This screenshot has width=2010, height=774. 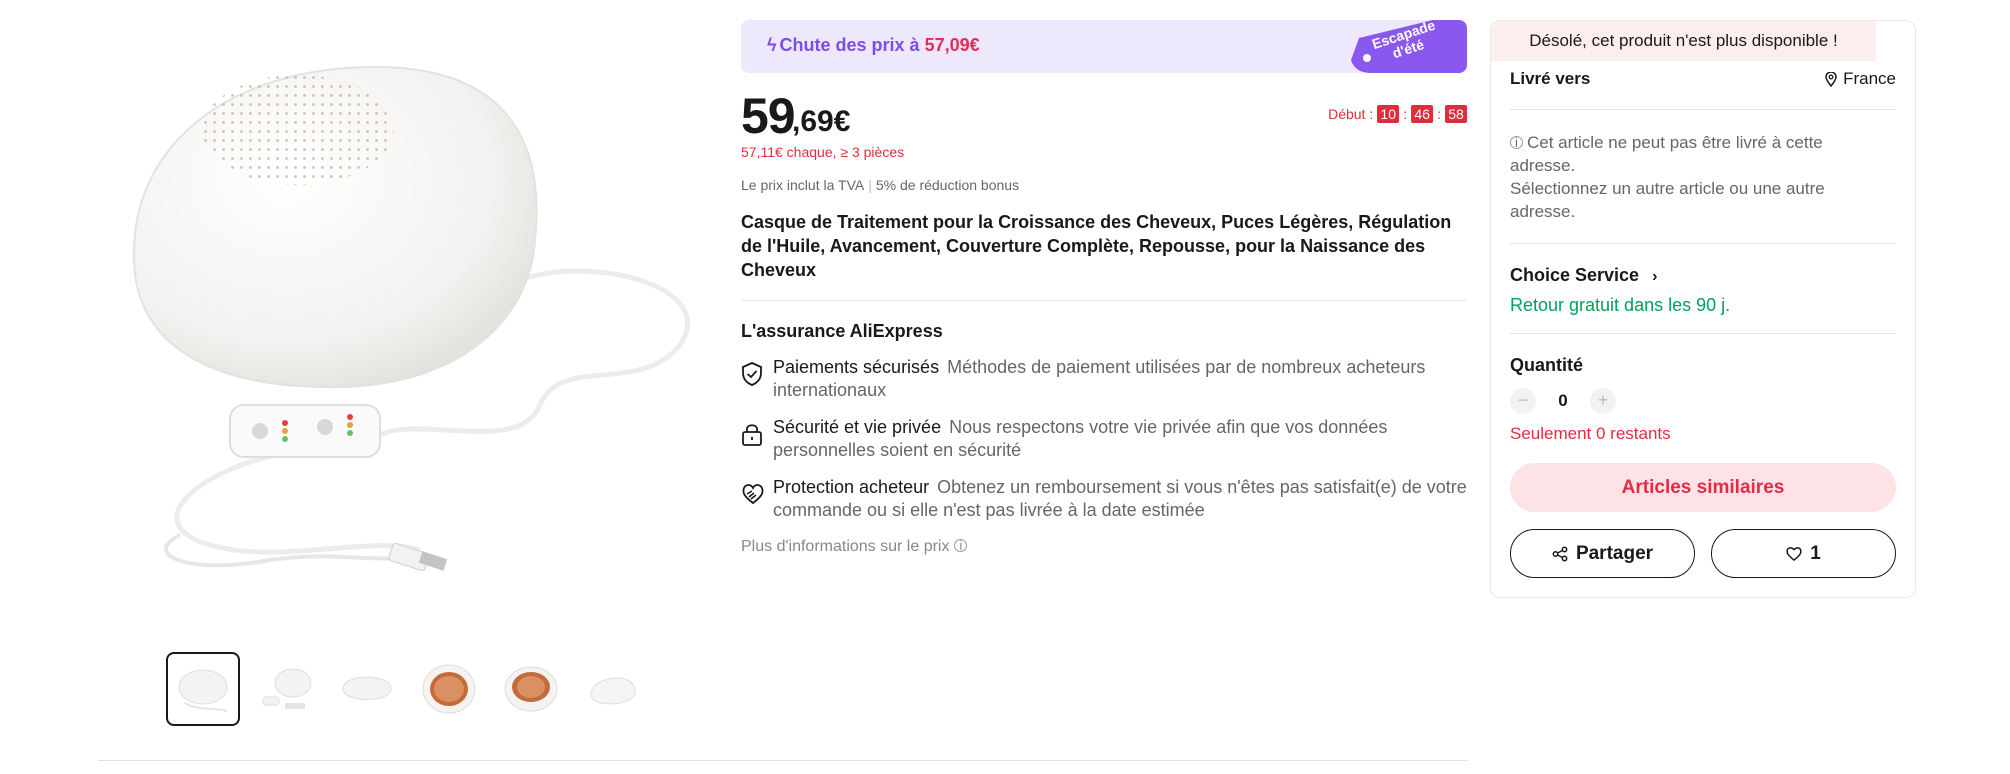 I want to click on similar-items-button: Articles similaires, so click(x=1703, y=487).